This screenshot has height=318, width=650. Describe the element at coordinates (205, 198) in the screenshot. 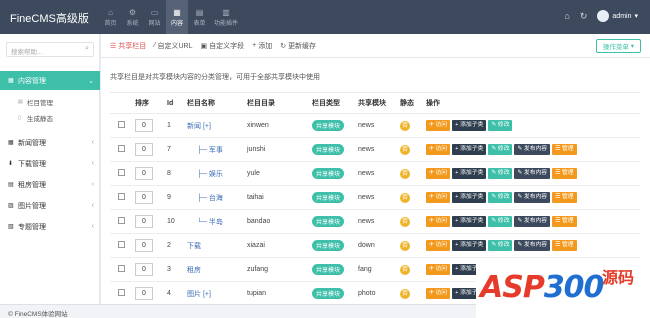

I see `column-name-link: ├─ 台海` at that location.